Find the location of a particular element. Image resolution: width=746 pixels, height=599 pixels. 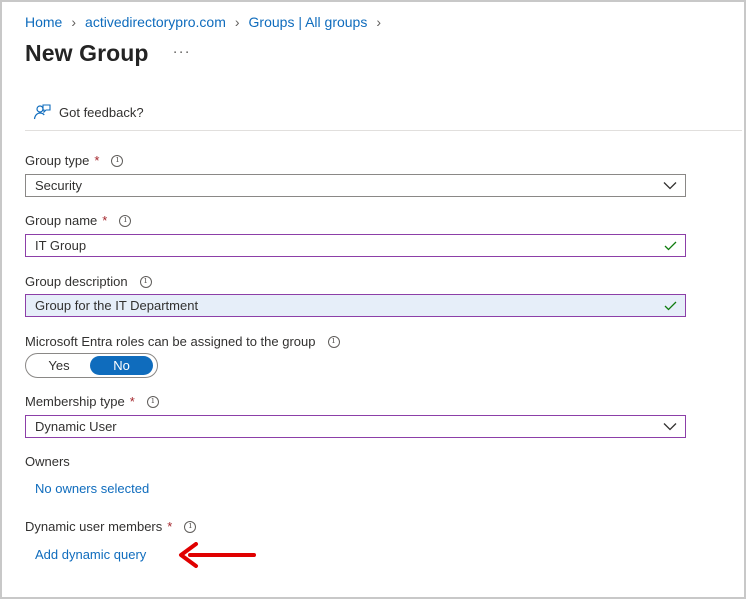

group-name-value: IT Group is located at coordinates (61, 245).